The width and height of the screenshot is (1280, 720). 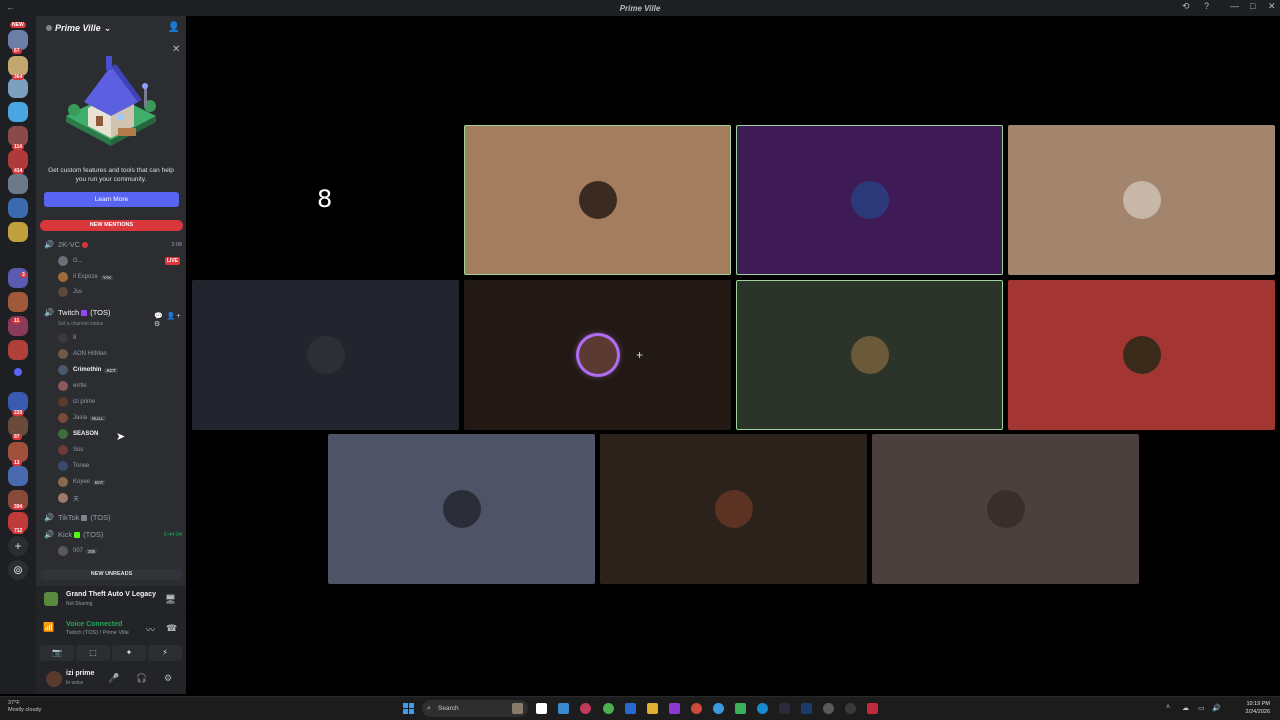 What do you see at coordinates (80, 324) in the screenshot?
I see `channel-status: Set a channel status` at bounding box center [80, 324].